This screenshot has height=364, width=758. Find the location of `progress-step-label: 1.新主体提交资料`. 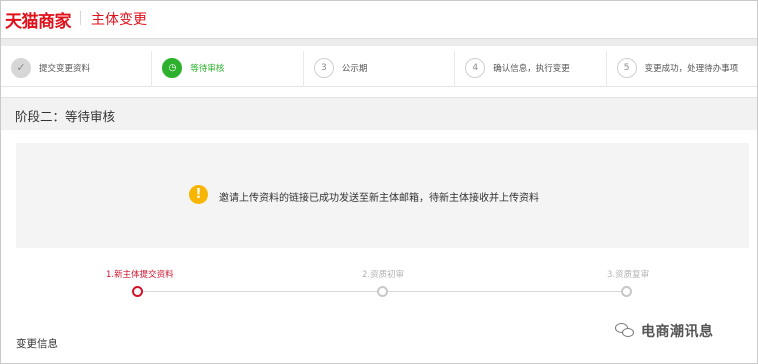

progress-step-label: 1.新主体提交资料 is located at coordinates (140, 275).